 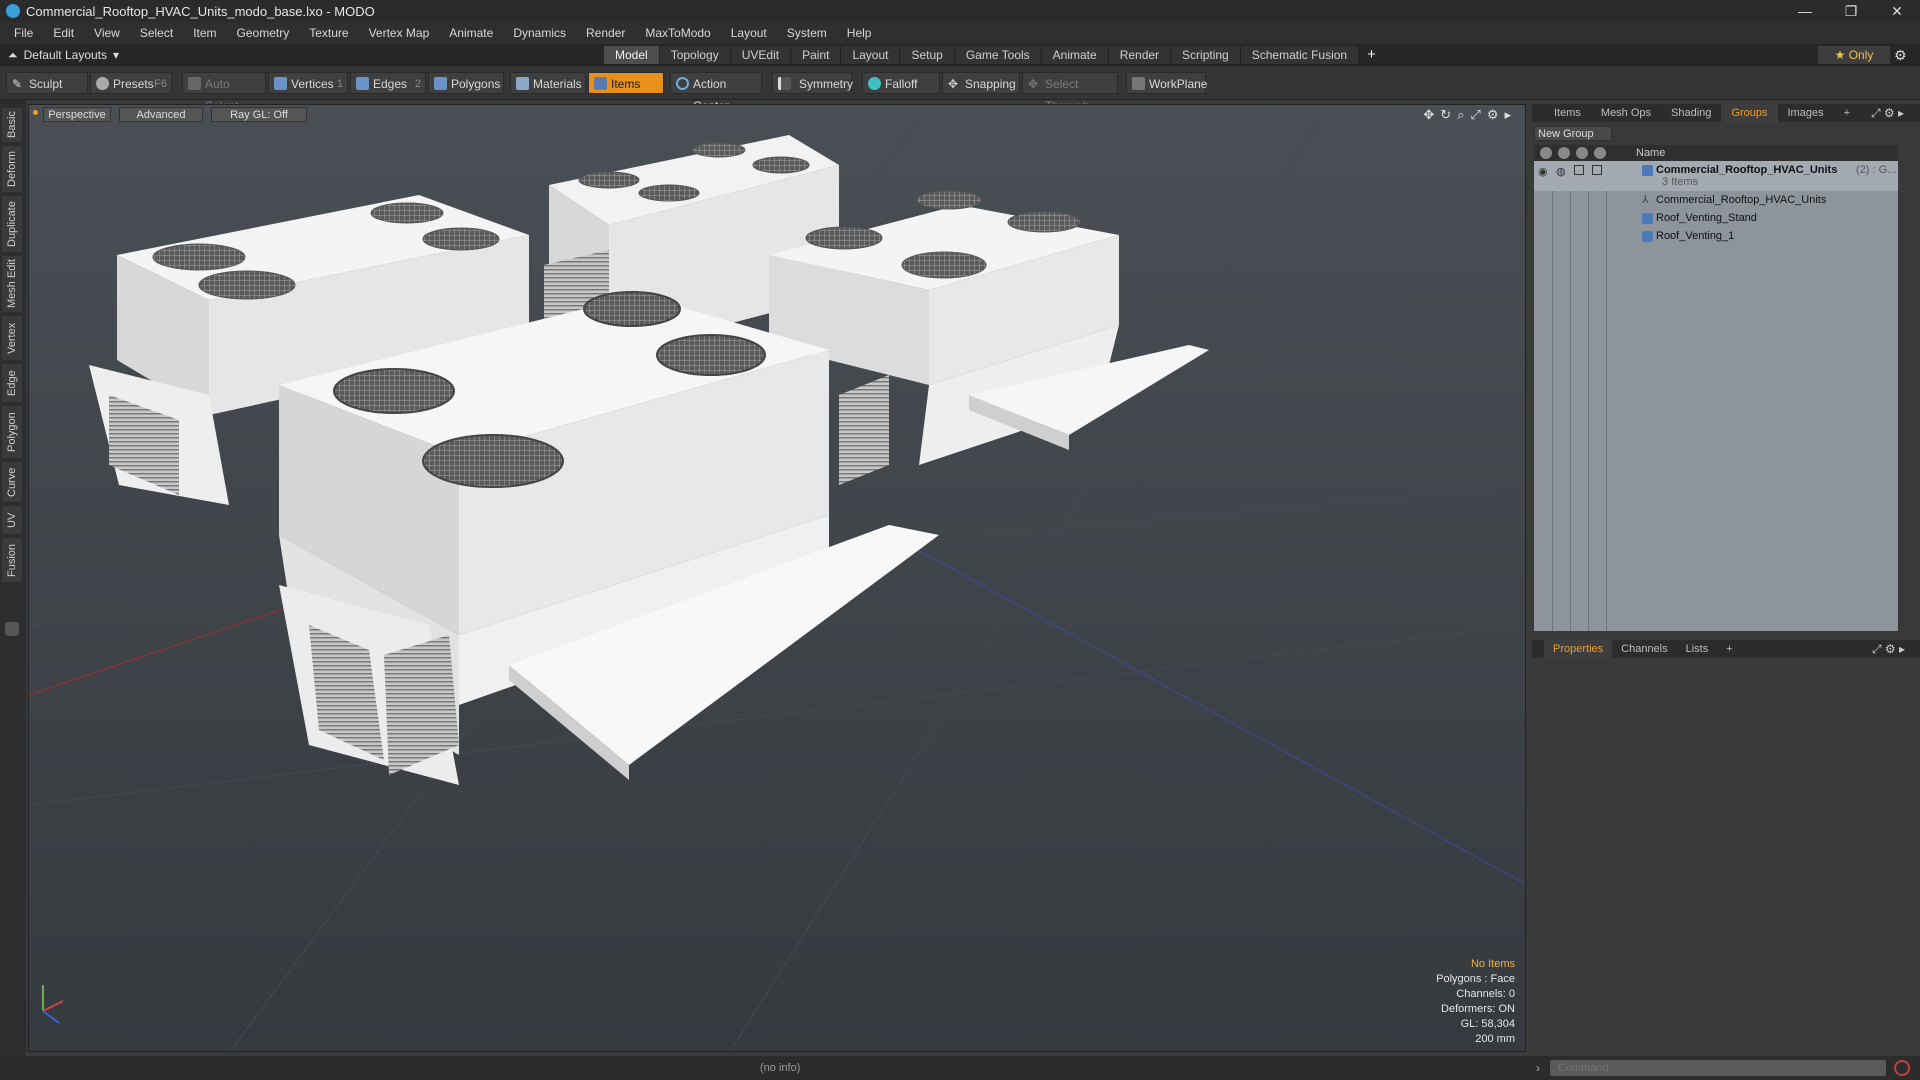 I want to click on workplane-button: WorkPlane, so click(x=1166, y=83).